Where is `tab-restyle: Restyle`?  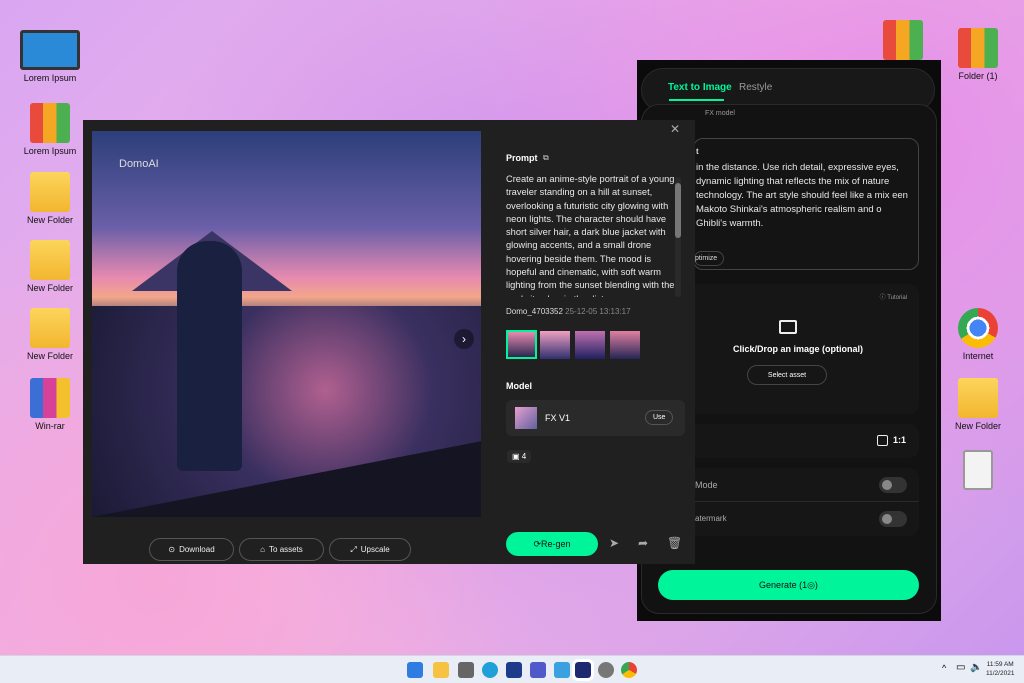 tab-restyle: Restyle is located at coordinates (755, 87).